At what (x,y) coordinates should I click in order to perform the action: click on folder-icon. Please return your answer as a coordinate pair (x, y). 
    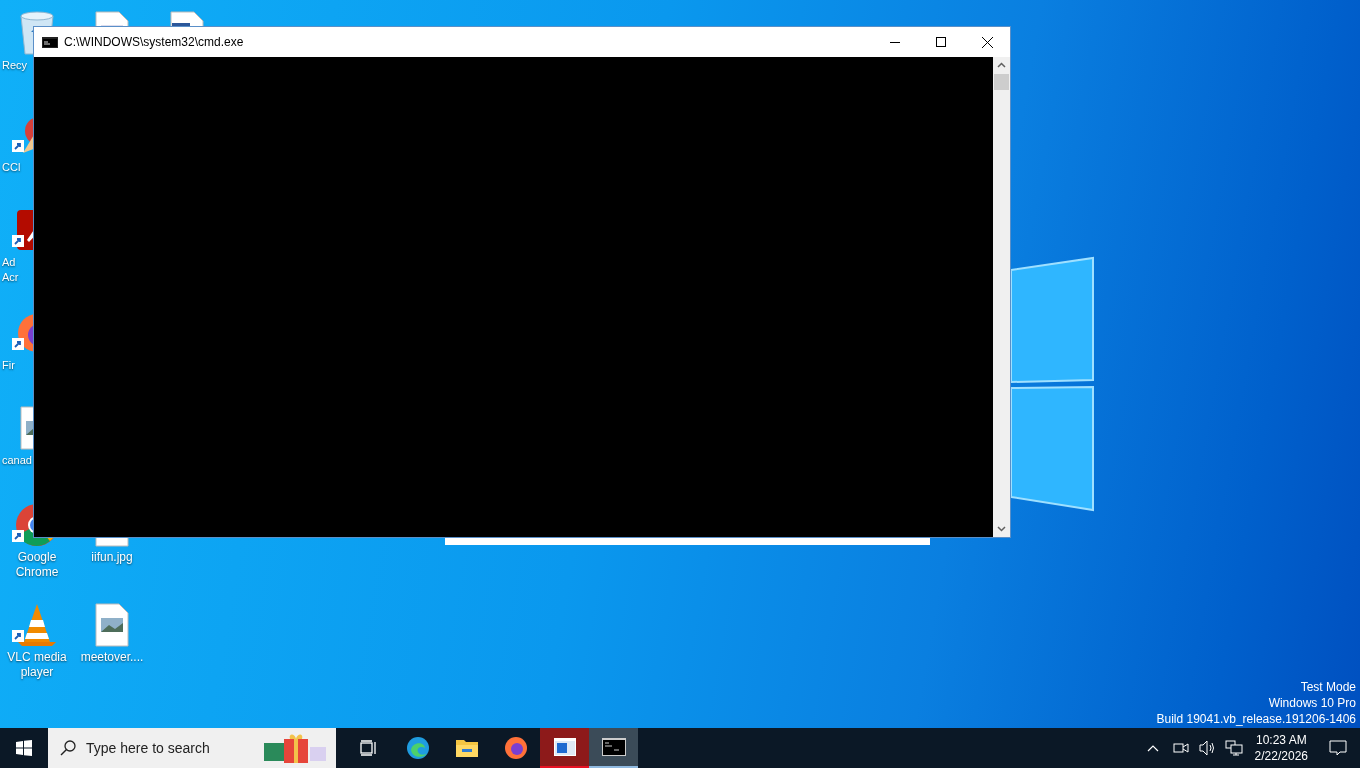
    Looking at the image, I should click on (466, 748).